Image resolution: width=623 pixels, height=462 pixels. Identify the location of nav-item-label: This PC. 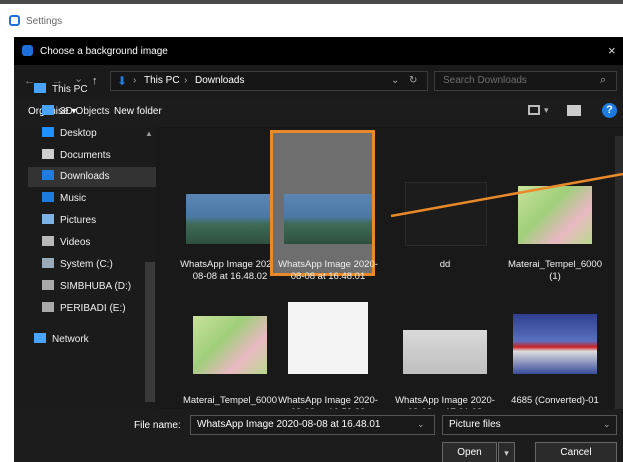
(70, 89).